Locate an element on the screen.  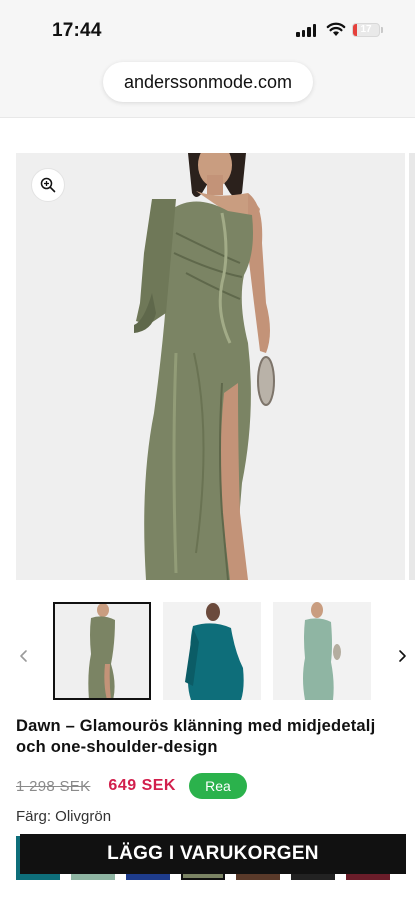
battery-text: 17 is located at coordinates (366, 29).